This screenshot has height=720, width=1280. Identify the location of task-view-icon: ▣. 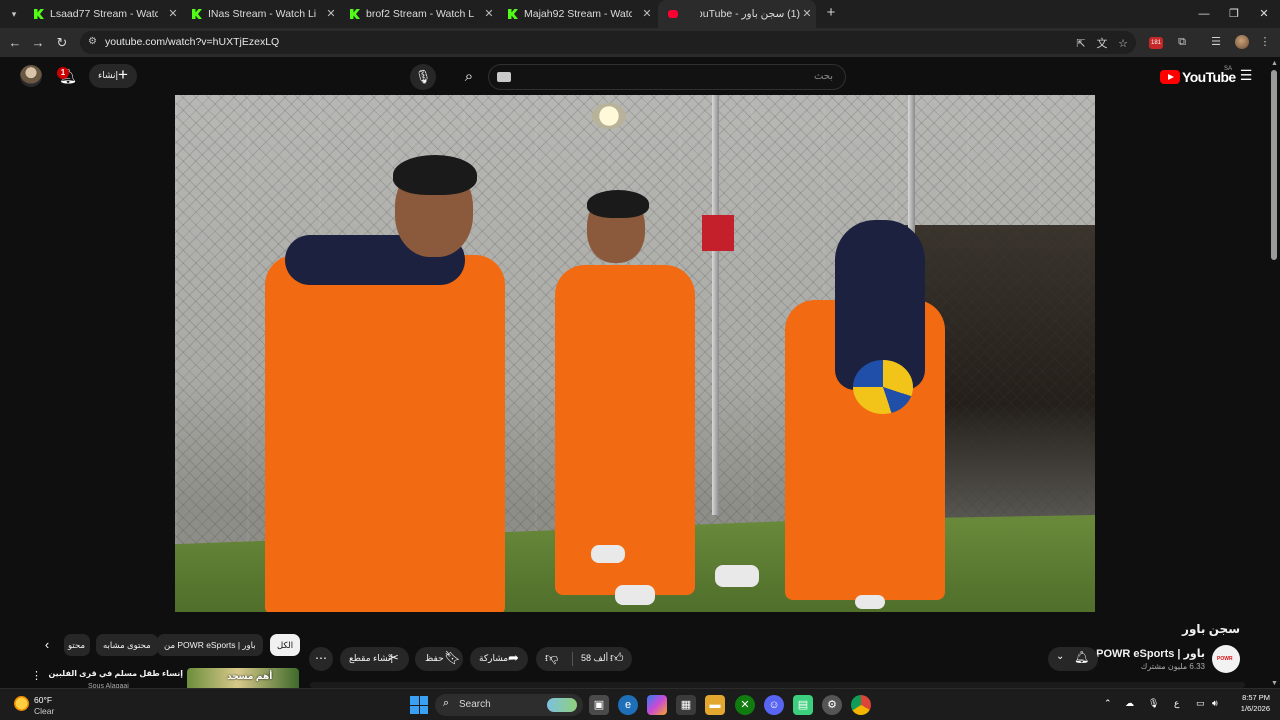
(599, 705).